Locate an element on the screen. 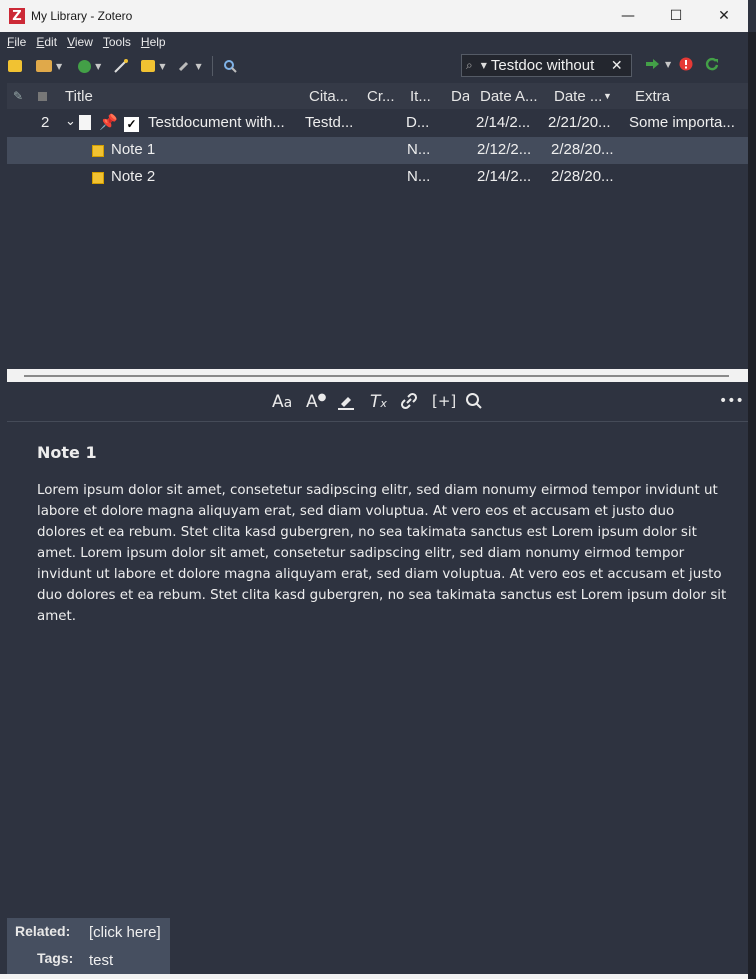 This screenshot has height=979, width=756. related-tags-box: Related: [click here] Tags: test is located at coordinates (88, 946).